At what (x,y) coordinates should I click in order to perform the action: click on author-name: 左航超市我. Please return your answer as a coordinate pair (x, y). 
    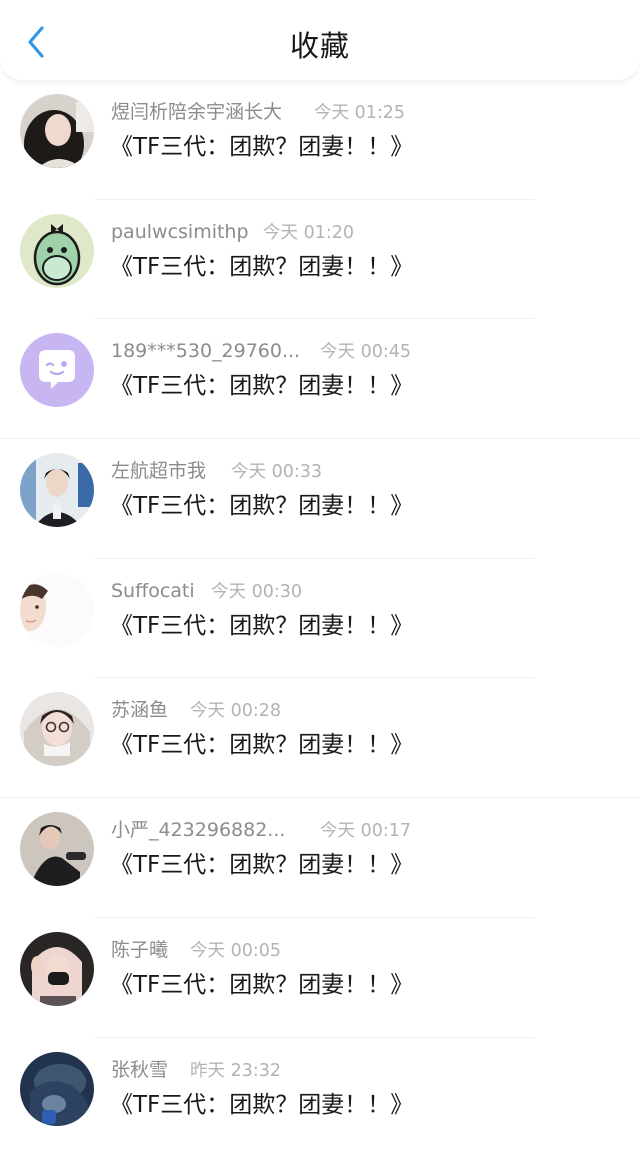
    Looking at the image, I should click on (158, 471).